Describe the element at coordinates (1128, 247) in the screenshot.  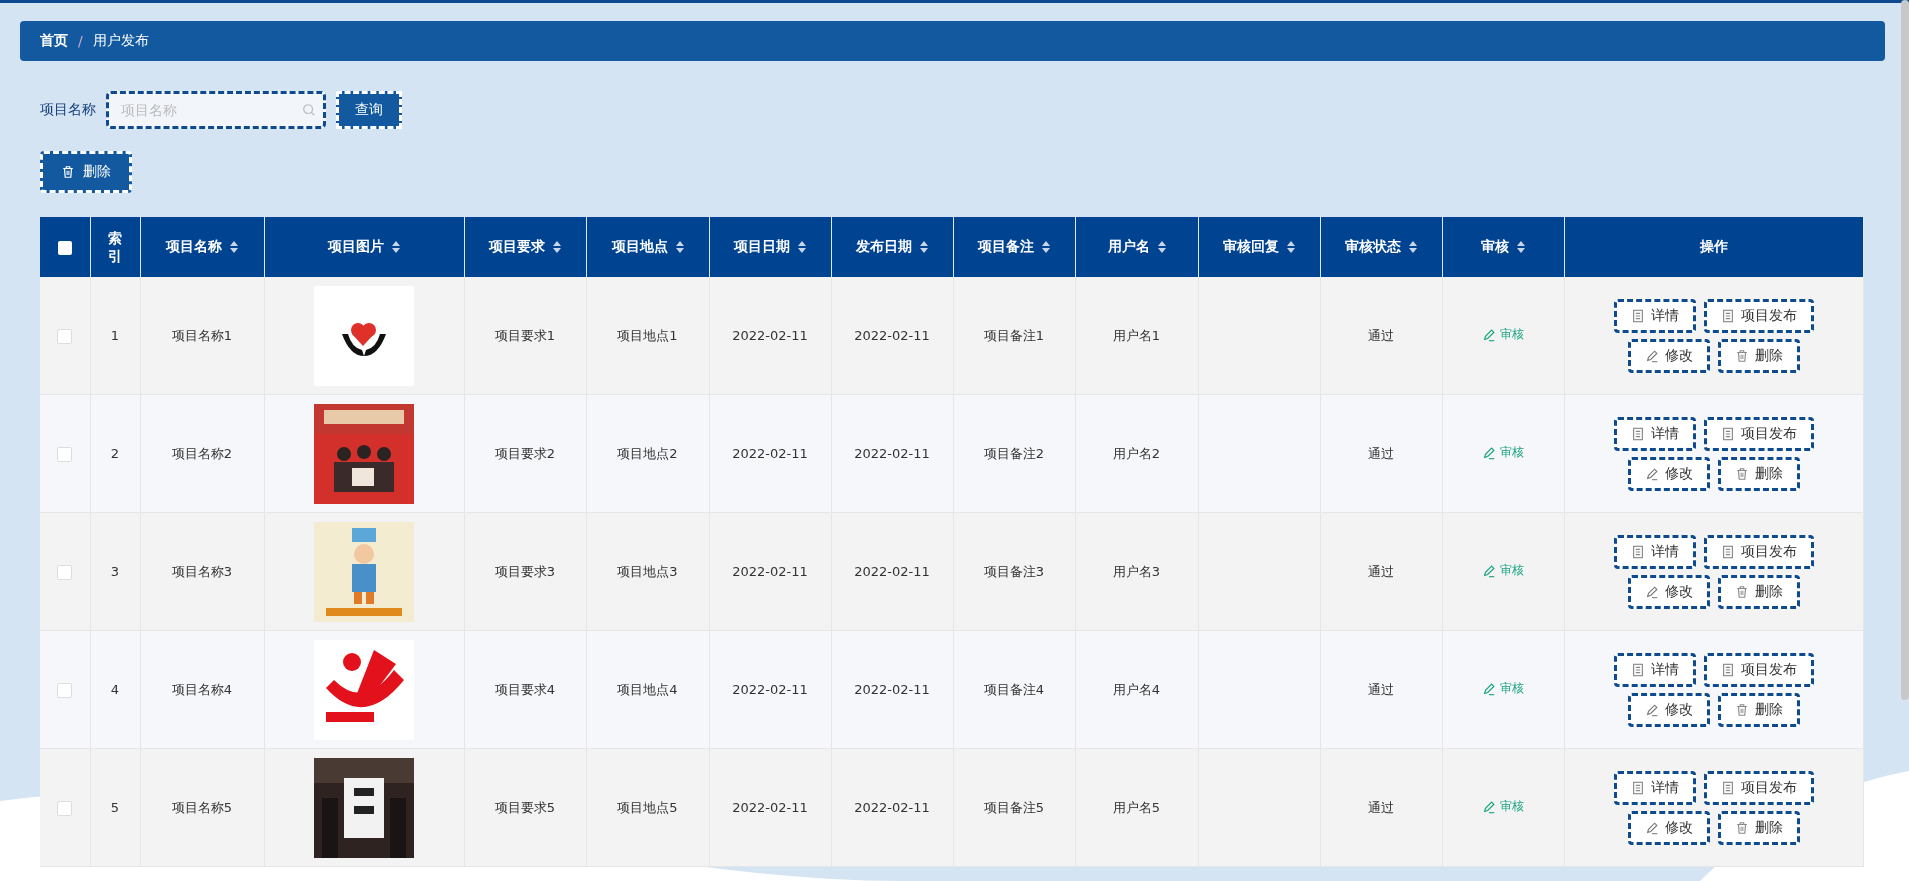
I see `column-header: 用户名` at that location.